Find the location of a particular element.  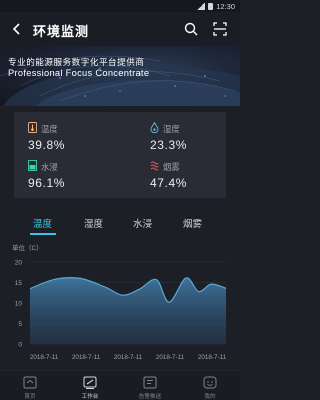

signal-icon is located at coordinates (201, 6).